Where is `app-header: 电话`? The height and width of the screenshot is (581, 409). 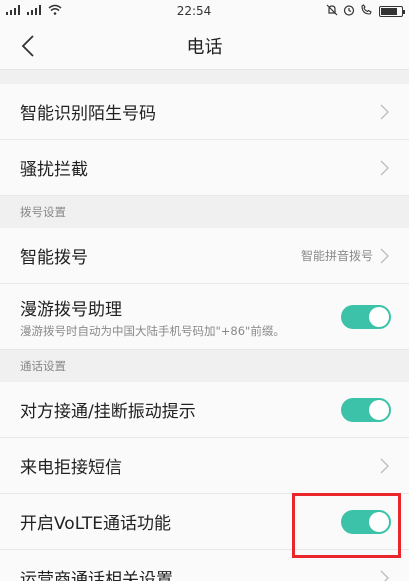 app-header: 电话 is located at coordinates (204, 46).